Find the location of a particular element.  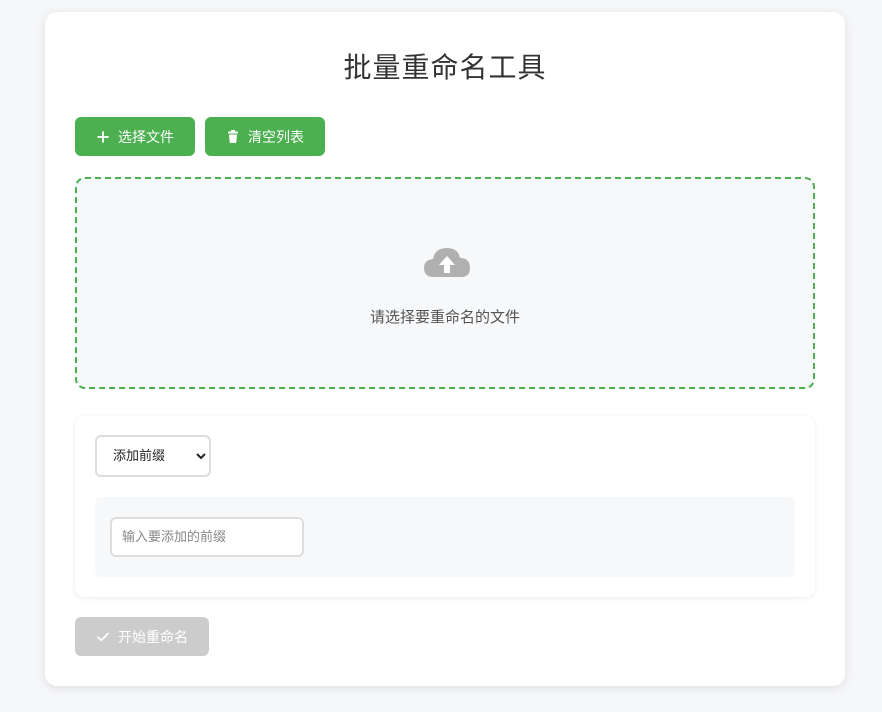

select-files-button: 选择文件 is located at coordinates (135, 136).